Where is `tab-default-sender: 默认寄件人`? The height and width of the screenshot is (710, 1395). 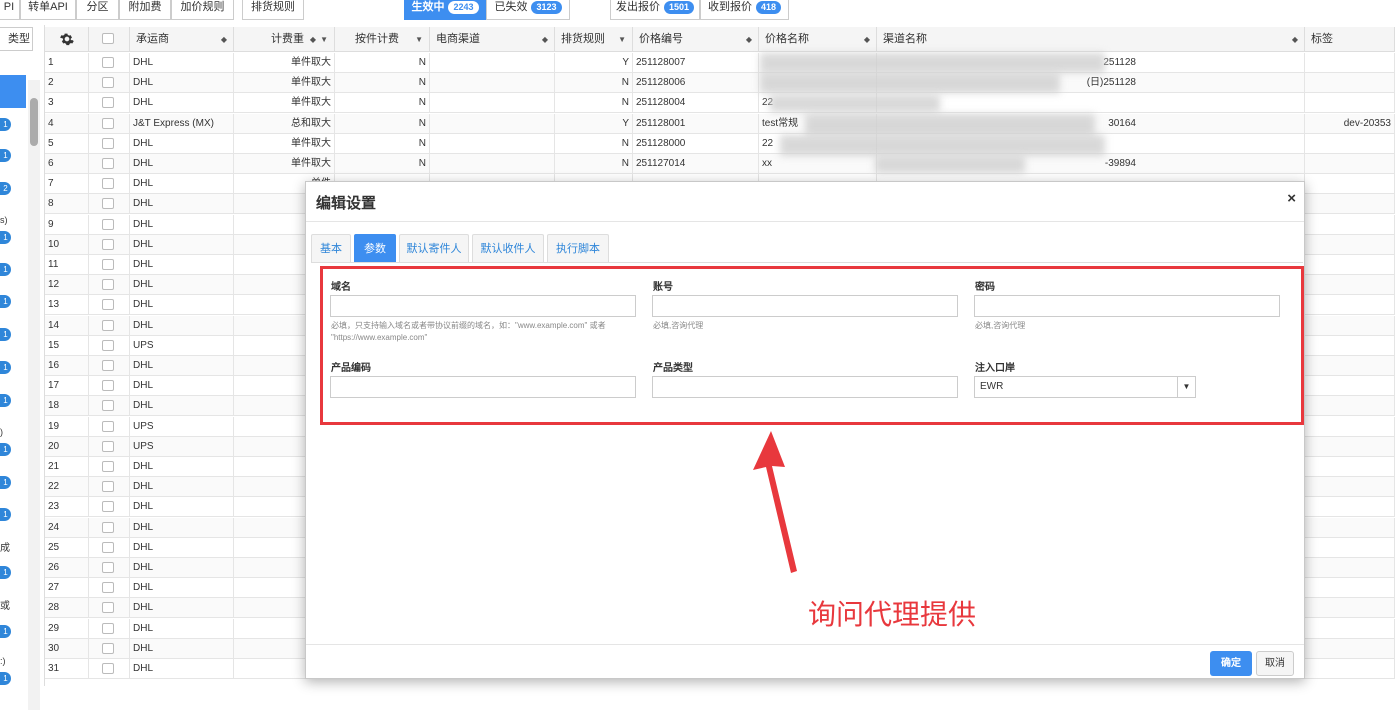 tab-default-sender: 默认寄件人 is located at coordinates (434, 248).